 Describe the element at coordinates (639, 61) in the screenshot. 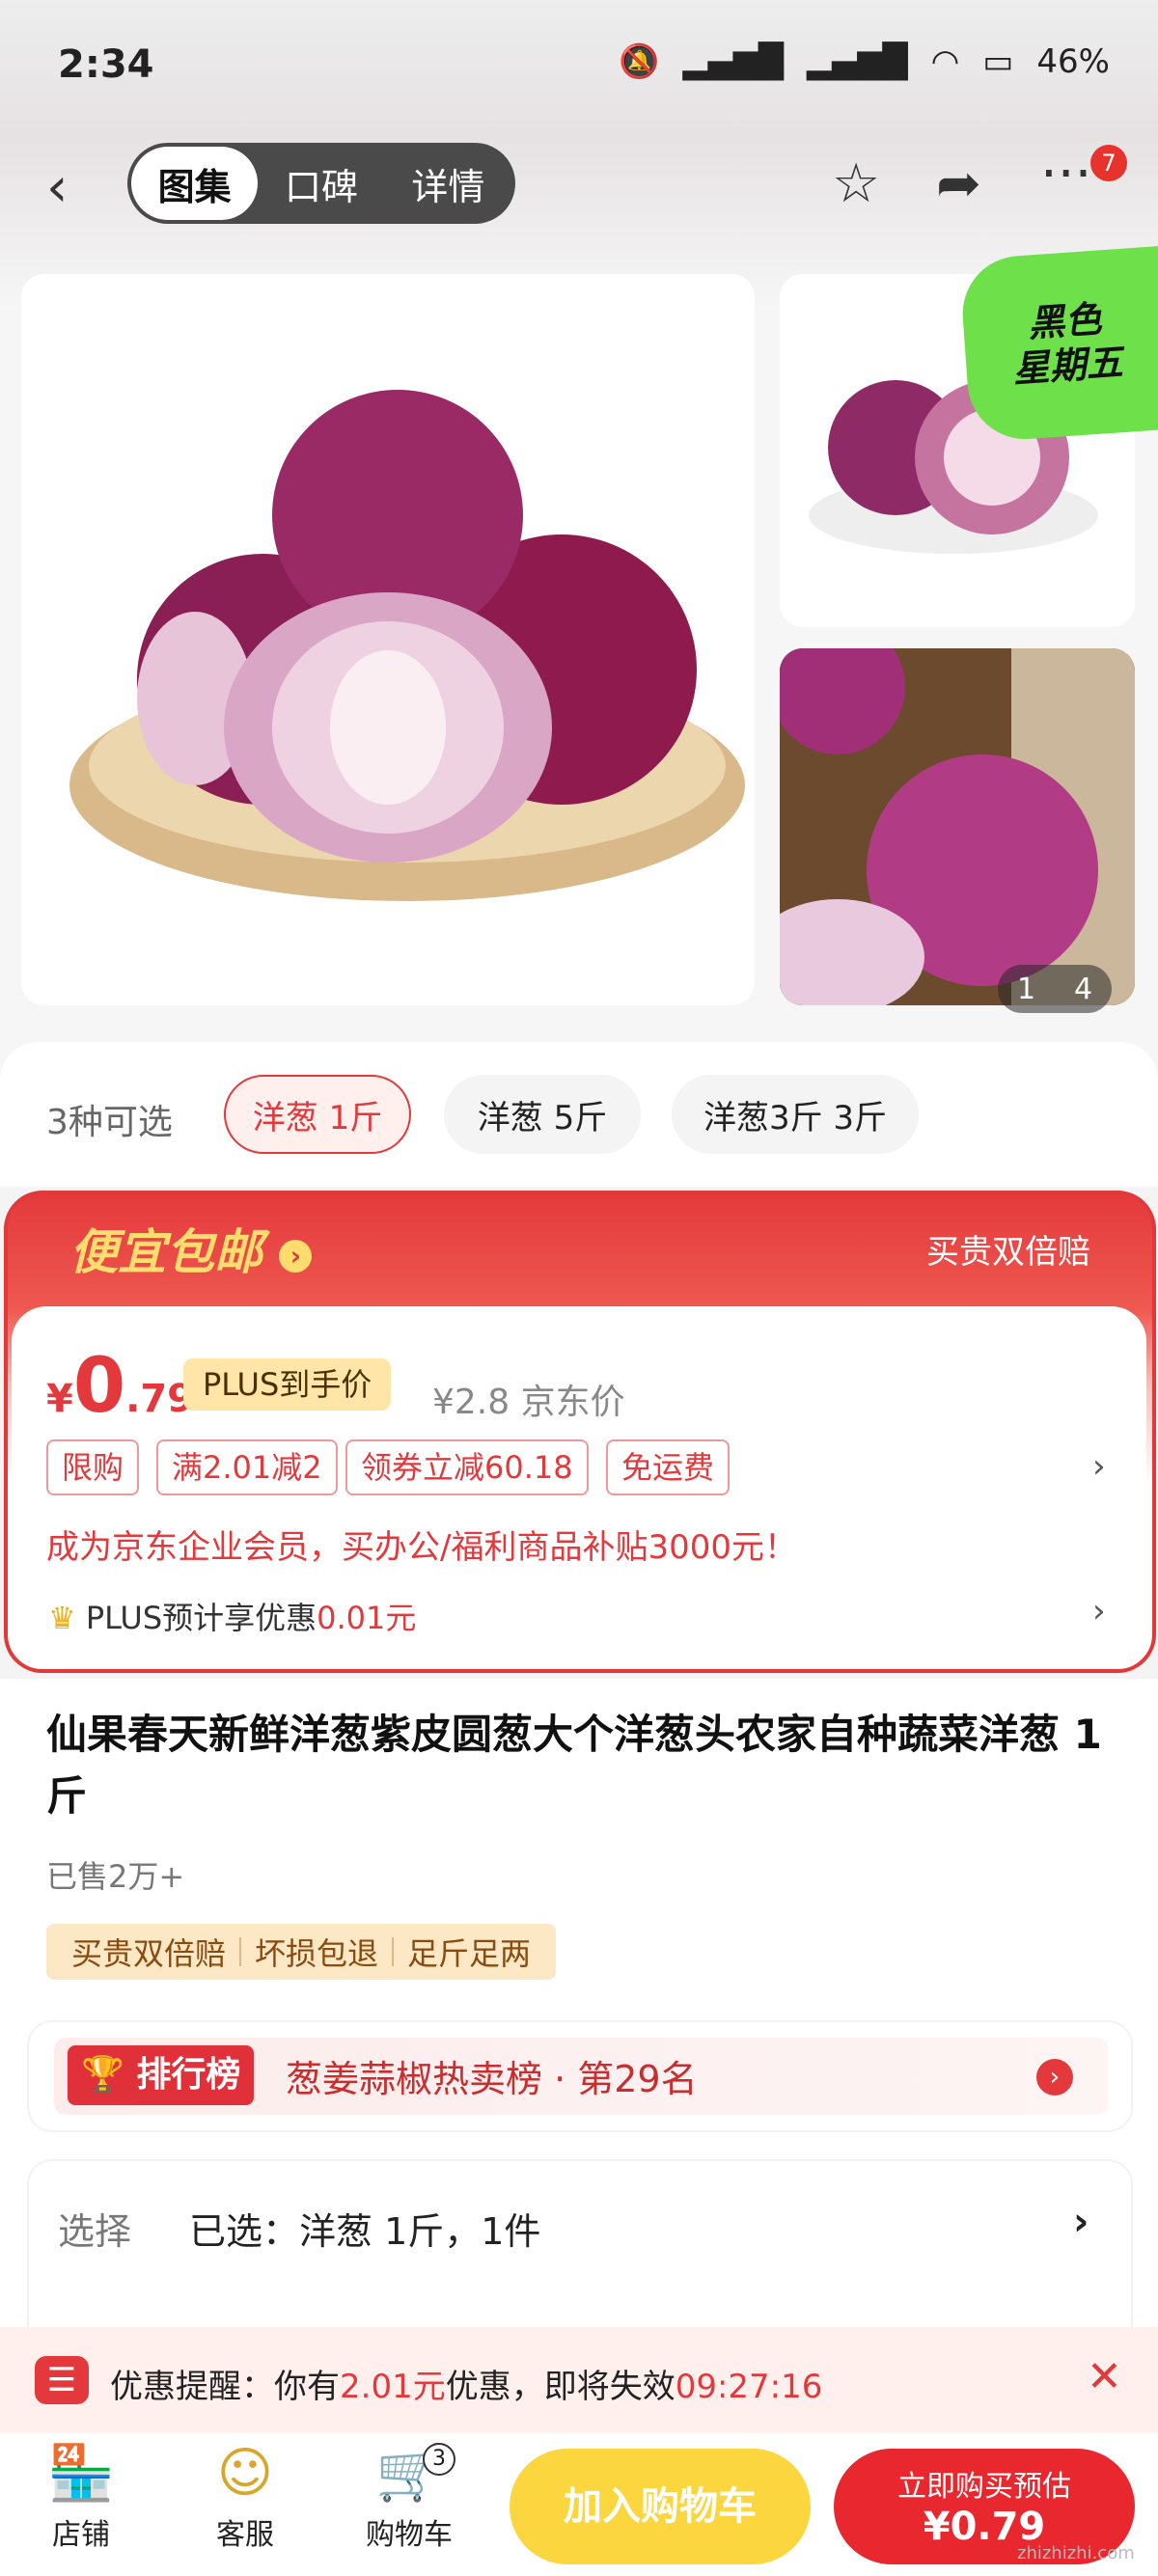

I see `mute-icon: 🔕` at that location.